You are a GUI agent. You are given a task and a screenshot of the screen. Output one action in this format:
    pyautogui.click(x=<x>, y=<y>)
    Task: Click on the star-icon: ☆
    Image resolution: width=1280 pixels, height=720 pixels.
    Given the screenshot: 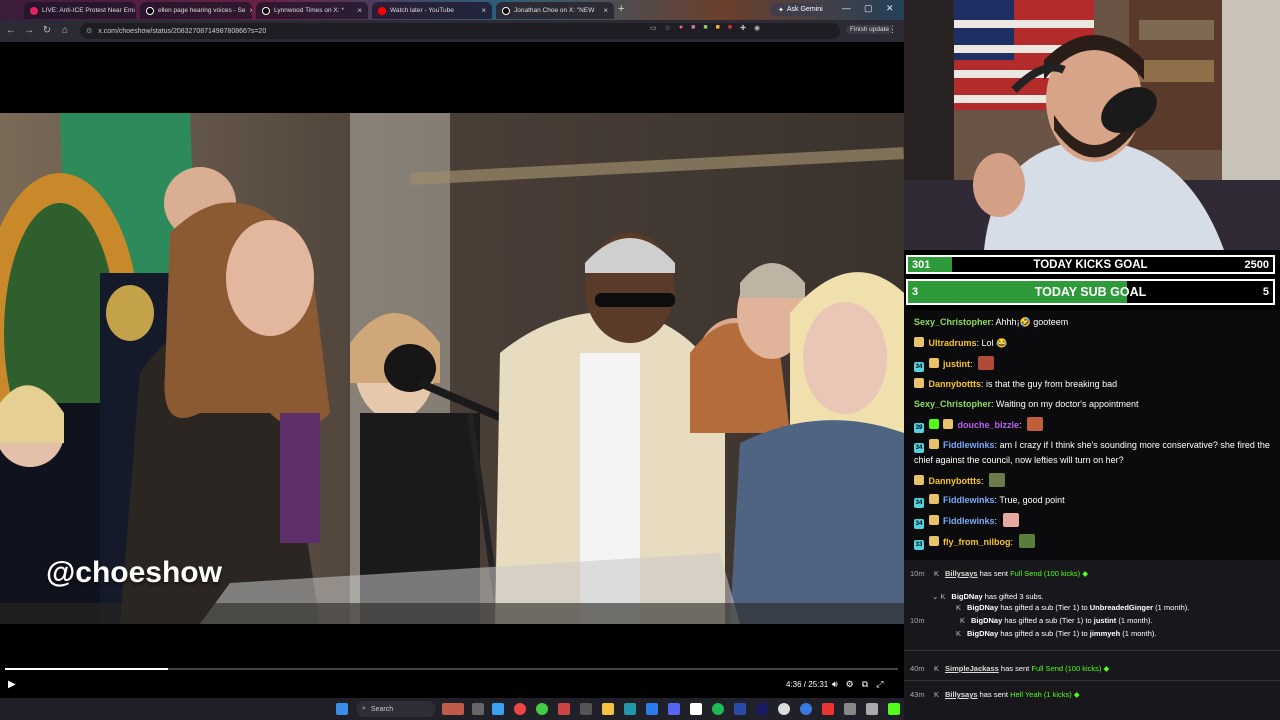 What is the action you would take?
    pyautogui.click(x=668, y=28)
    